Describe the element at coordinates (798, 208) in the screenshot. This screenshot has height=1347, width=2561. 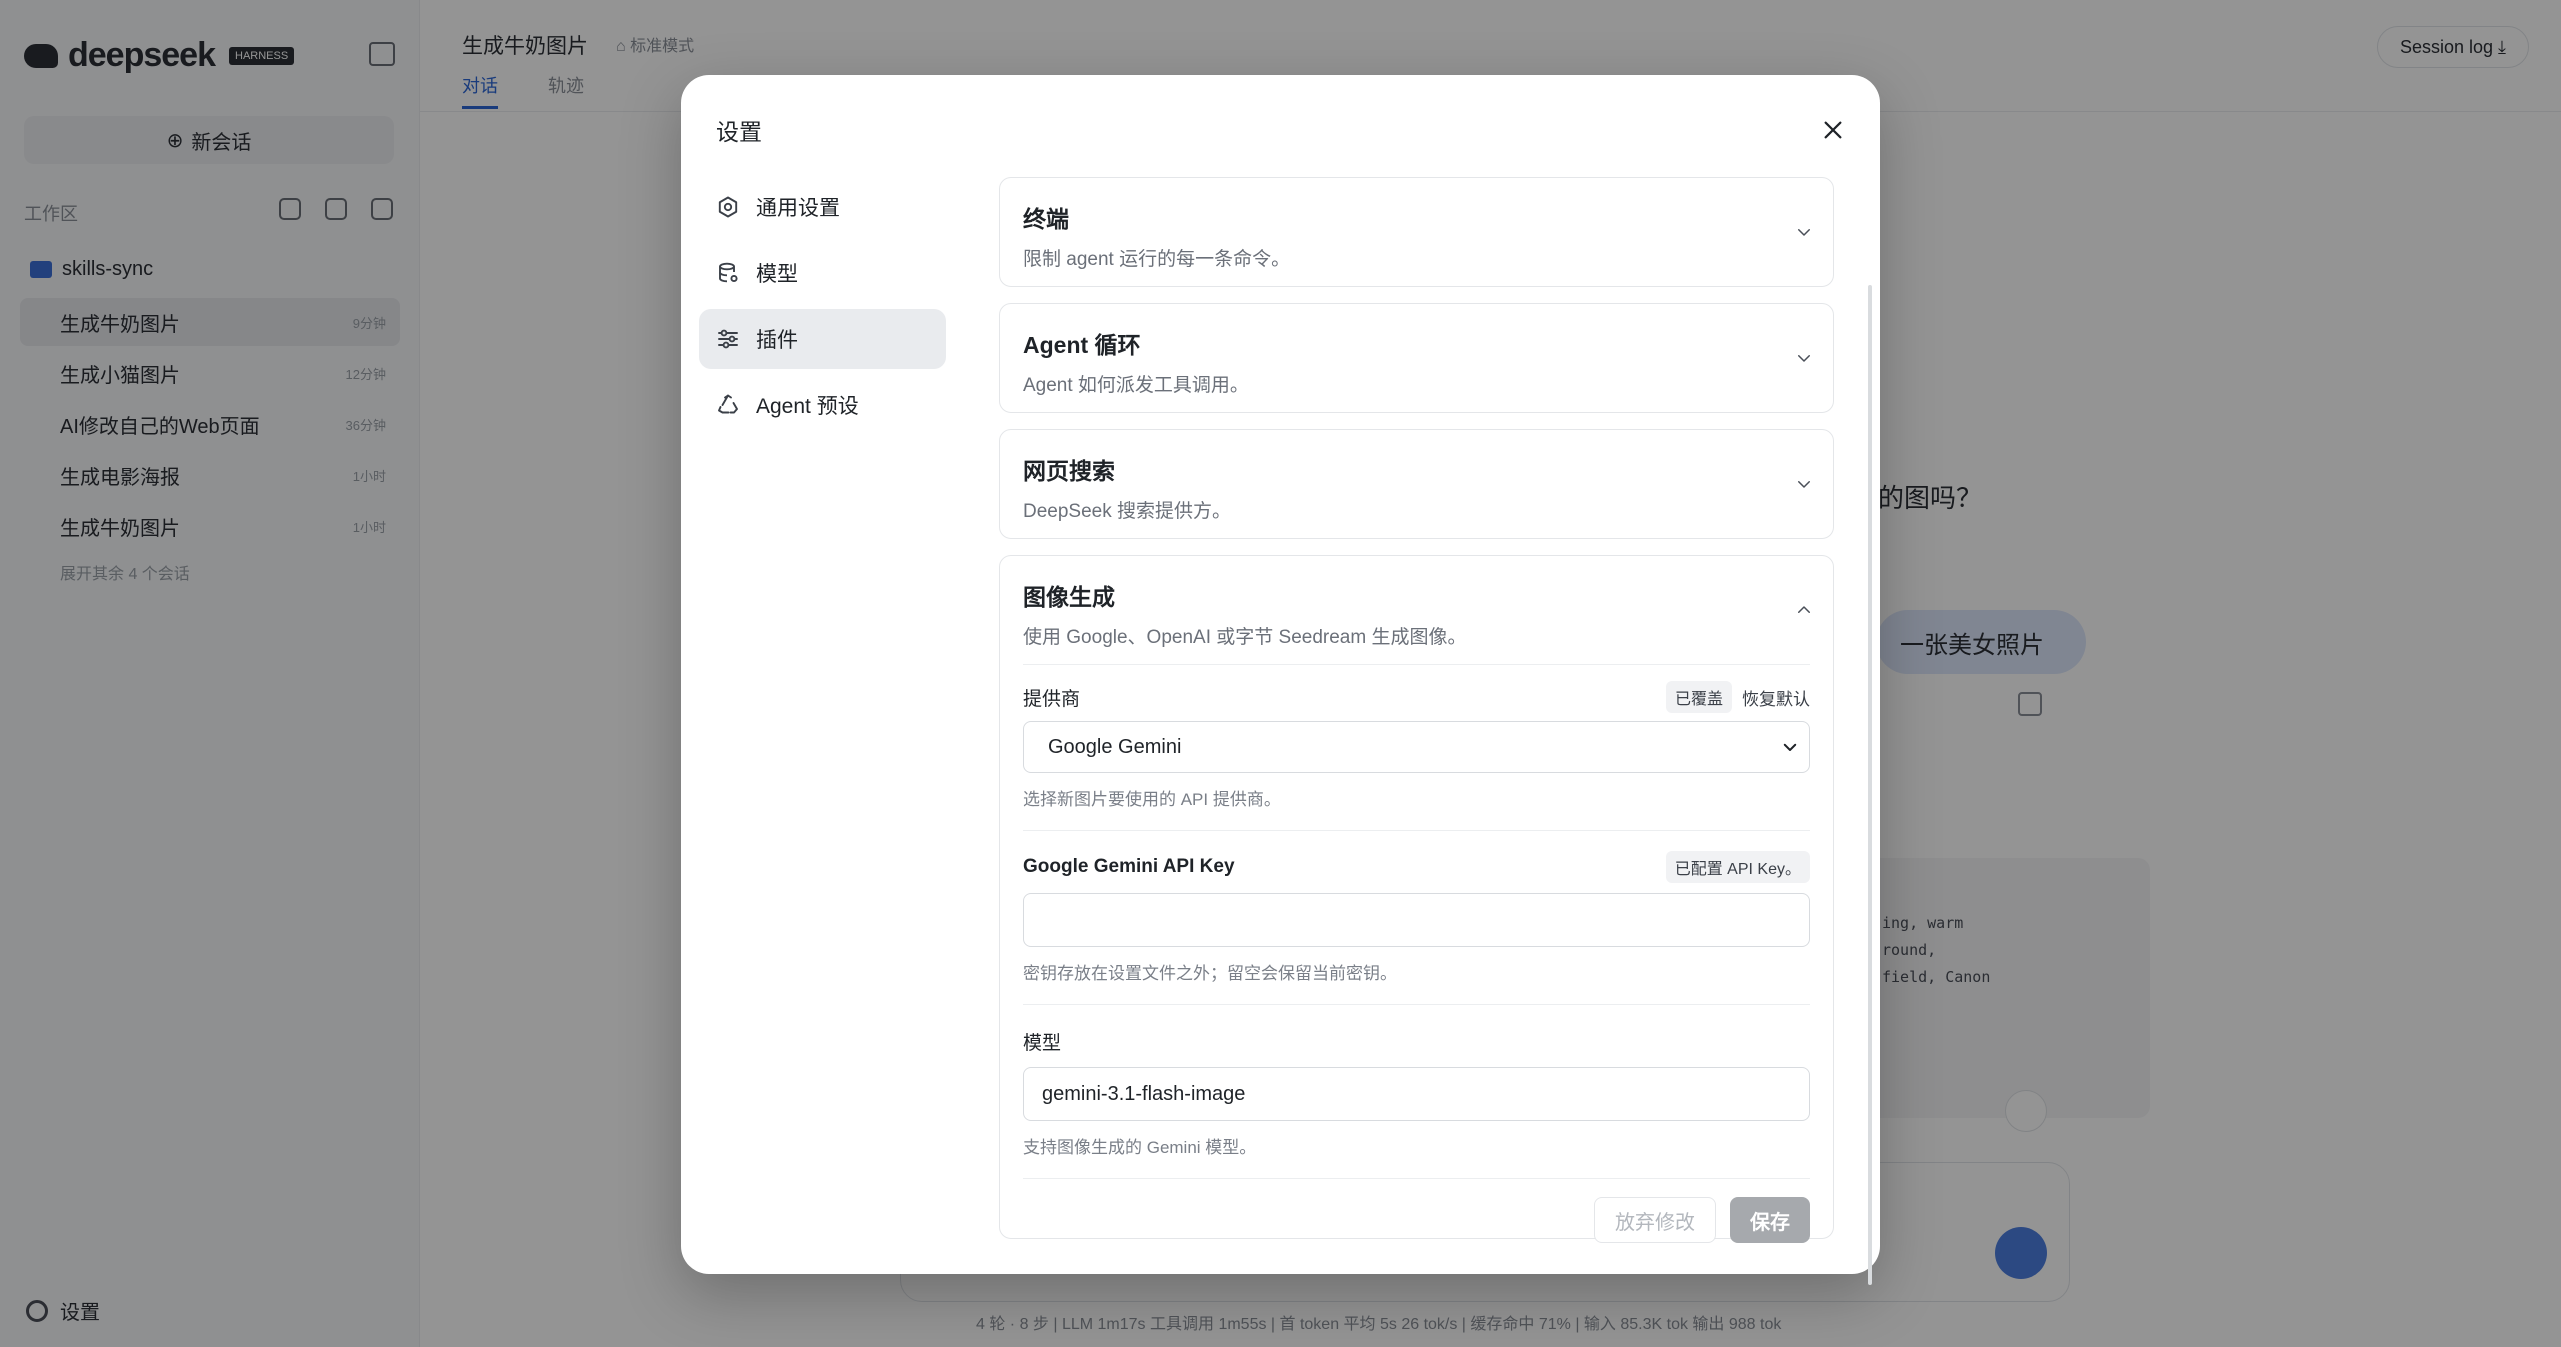
I see `nav-label: 通用设置` at that location.